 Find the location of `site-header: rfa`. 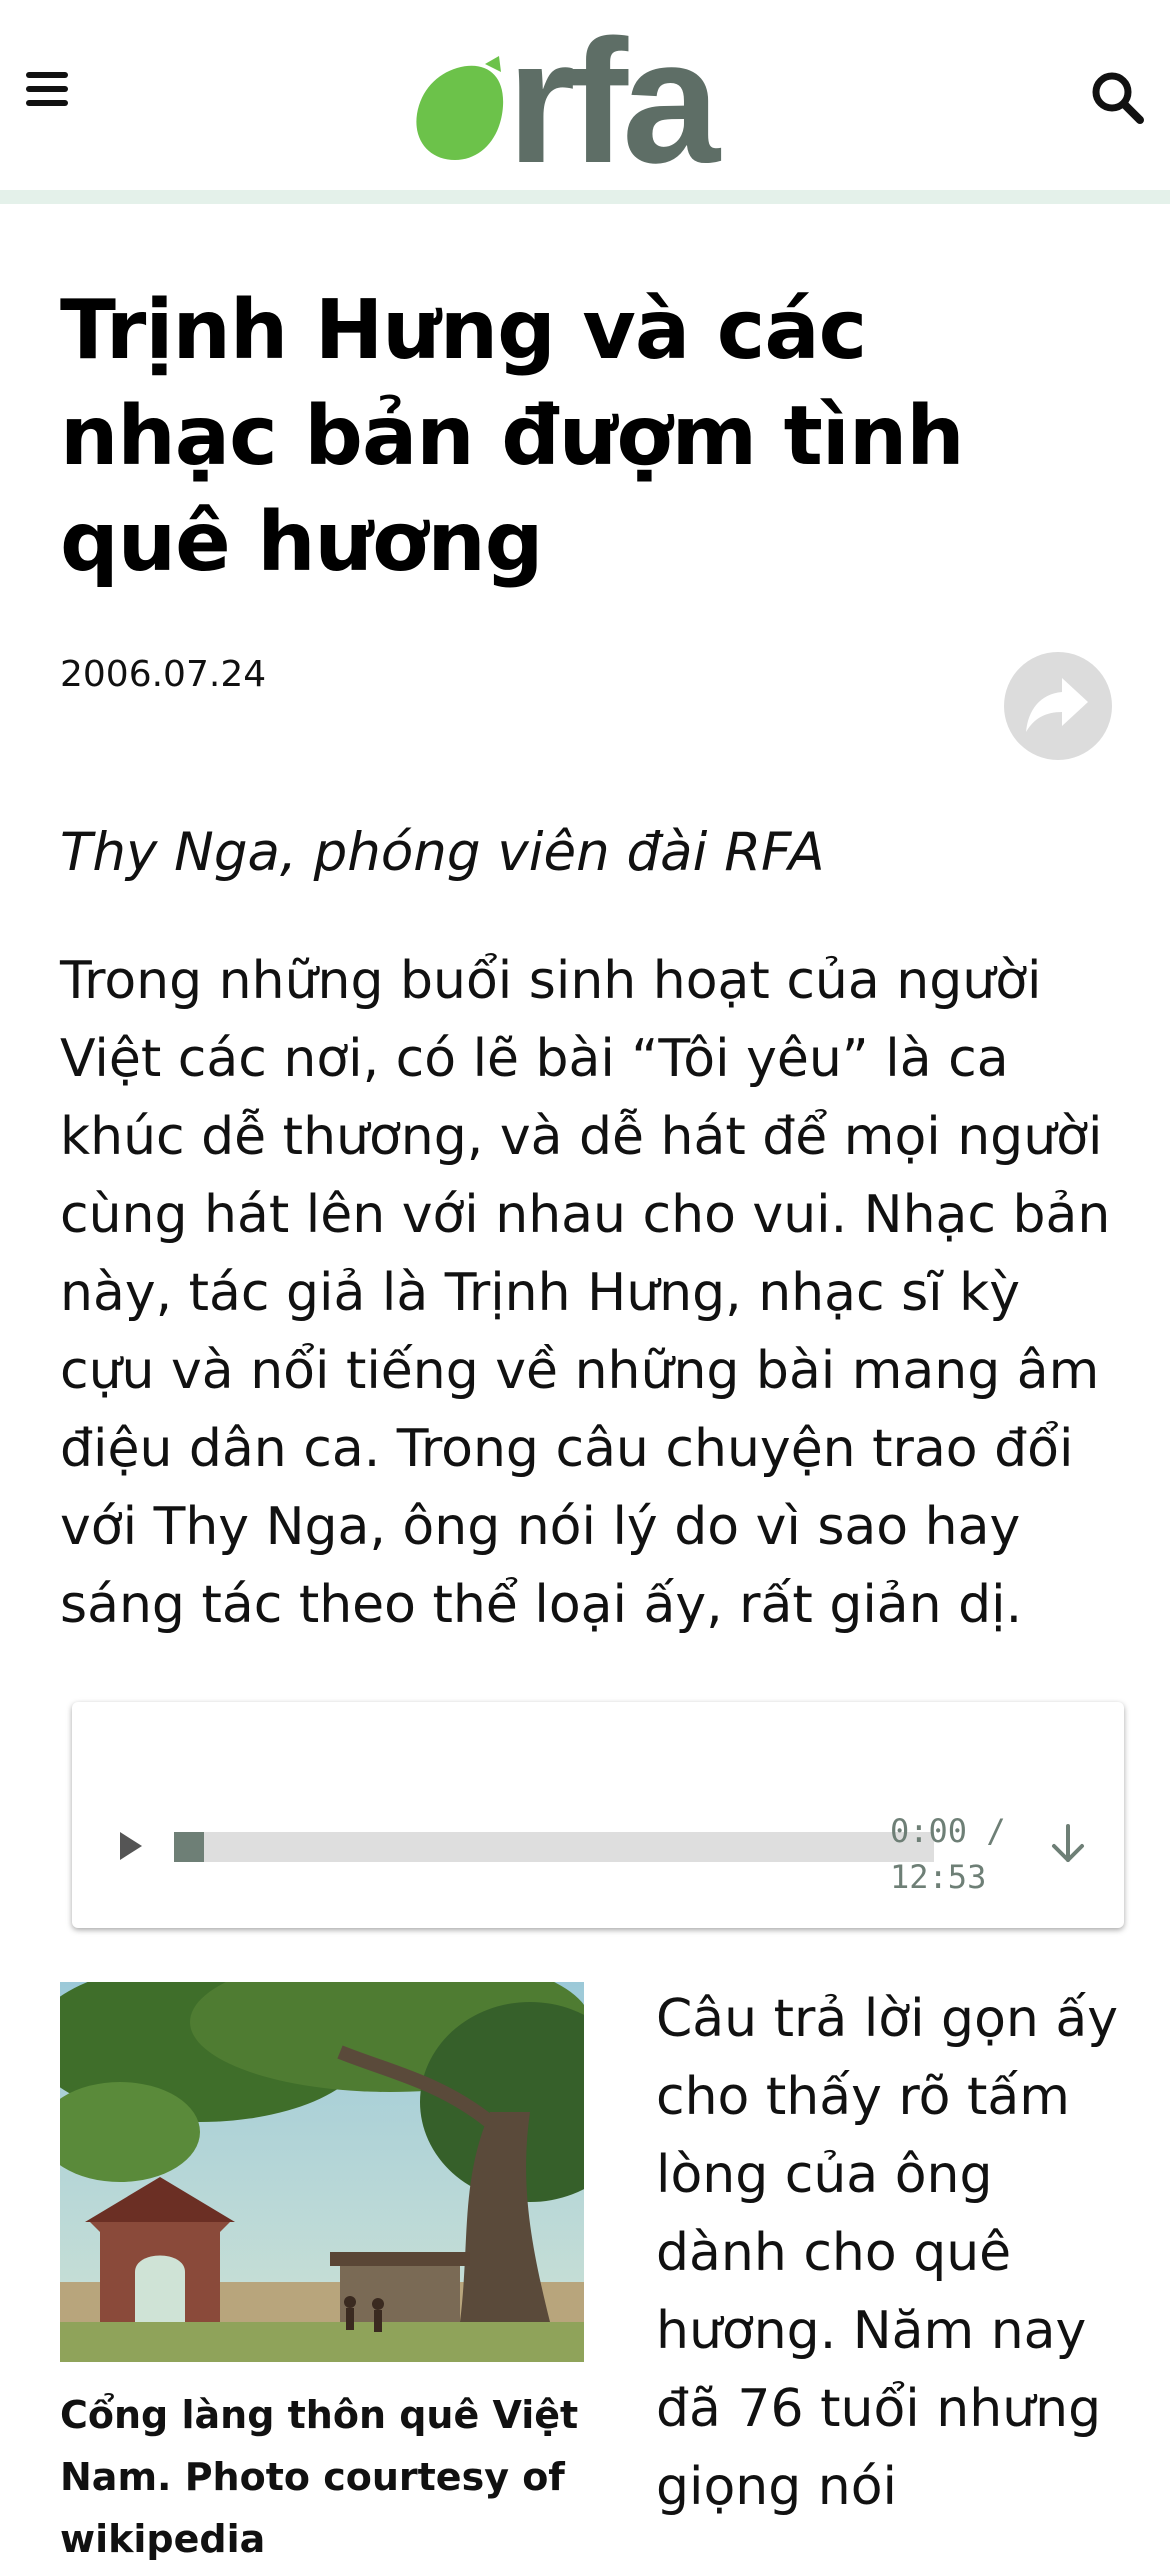

site-header: rfa is located at coordinates (585, 100).